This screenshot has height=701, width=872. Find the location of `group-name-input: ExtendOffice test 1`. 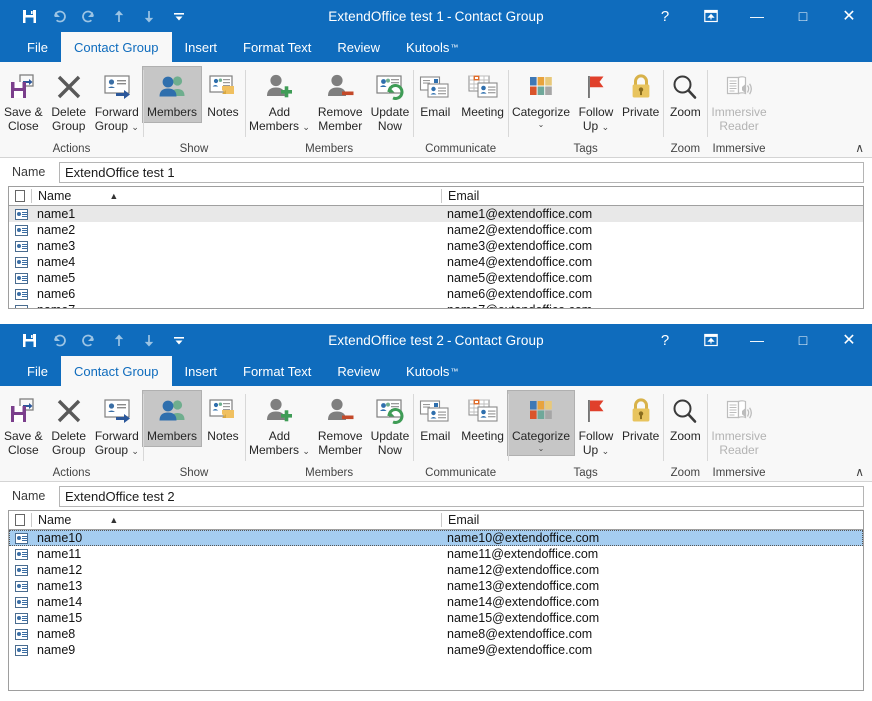

group-name-input: ExtendOffice test 1 is located at coordinates (461, 172).